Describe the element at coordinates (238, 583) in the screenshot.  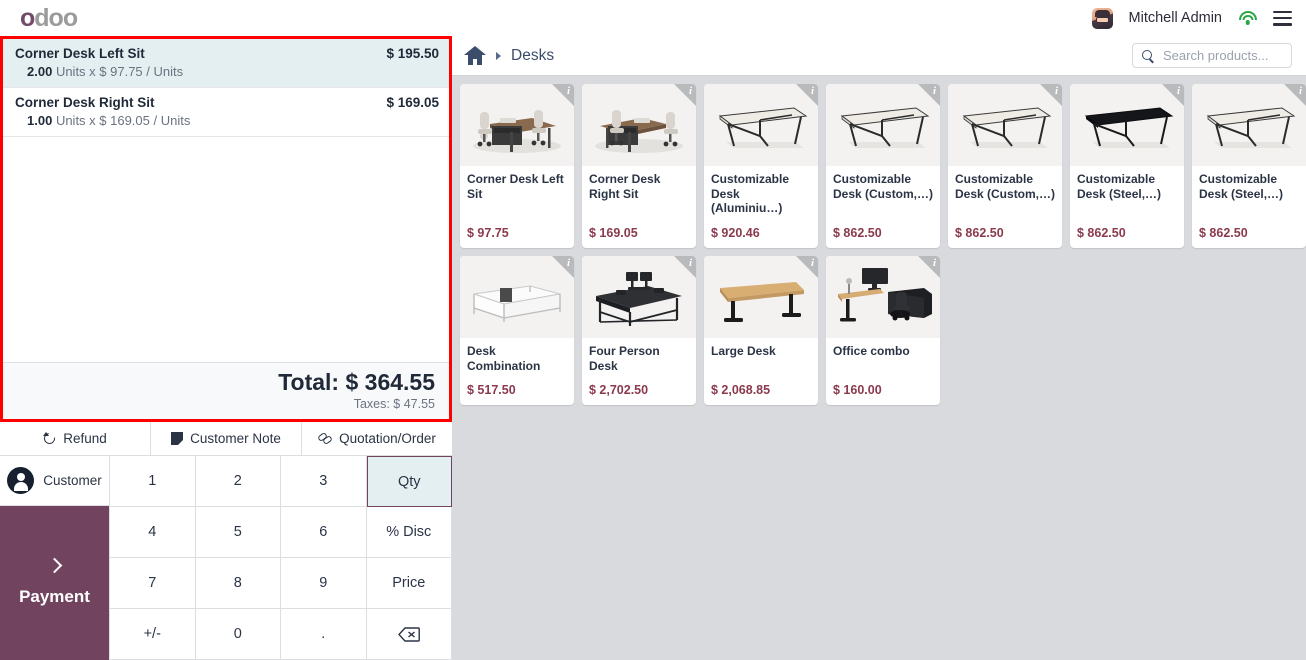
I see `key-8: 8` at that location.